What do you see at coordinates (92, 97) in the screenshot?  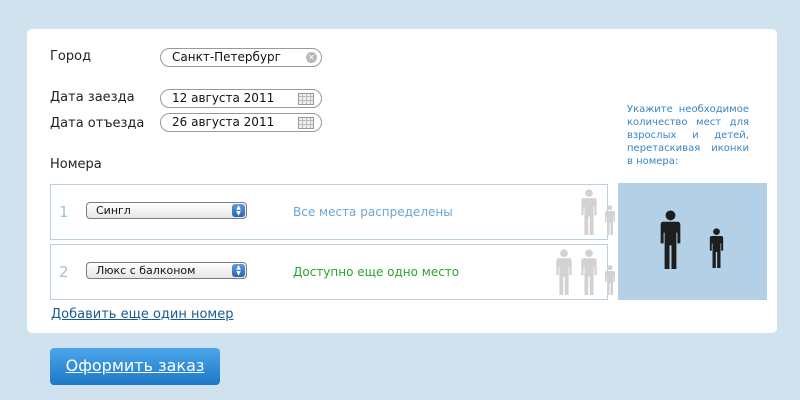 I see `checkin-label: Дата заезда` at bounding box center [92, 97].